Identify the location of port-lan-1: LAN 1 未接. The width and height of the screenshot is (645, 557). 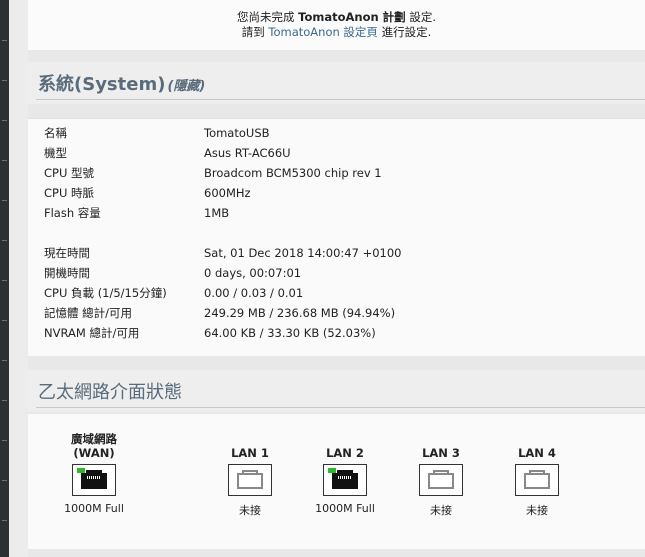
(250, 475).